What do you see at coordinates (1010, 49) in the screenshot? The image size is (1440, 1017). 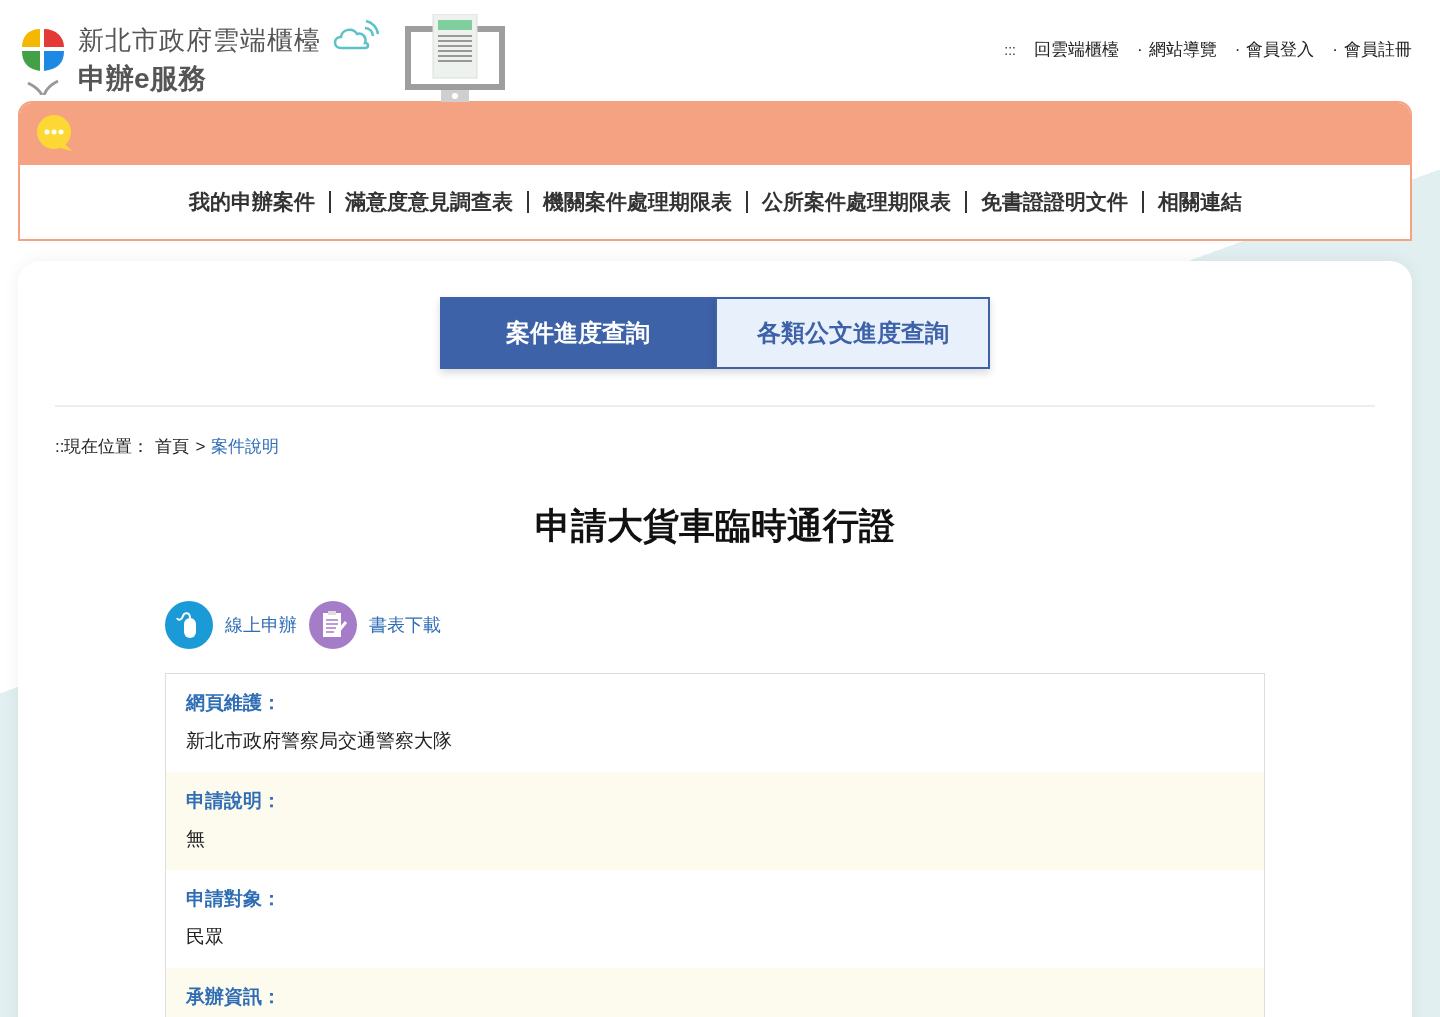 I see `accesskey-mark: :::` at bounding box center [1010, 49].